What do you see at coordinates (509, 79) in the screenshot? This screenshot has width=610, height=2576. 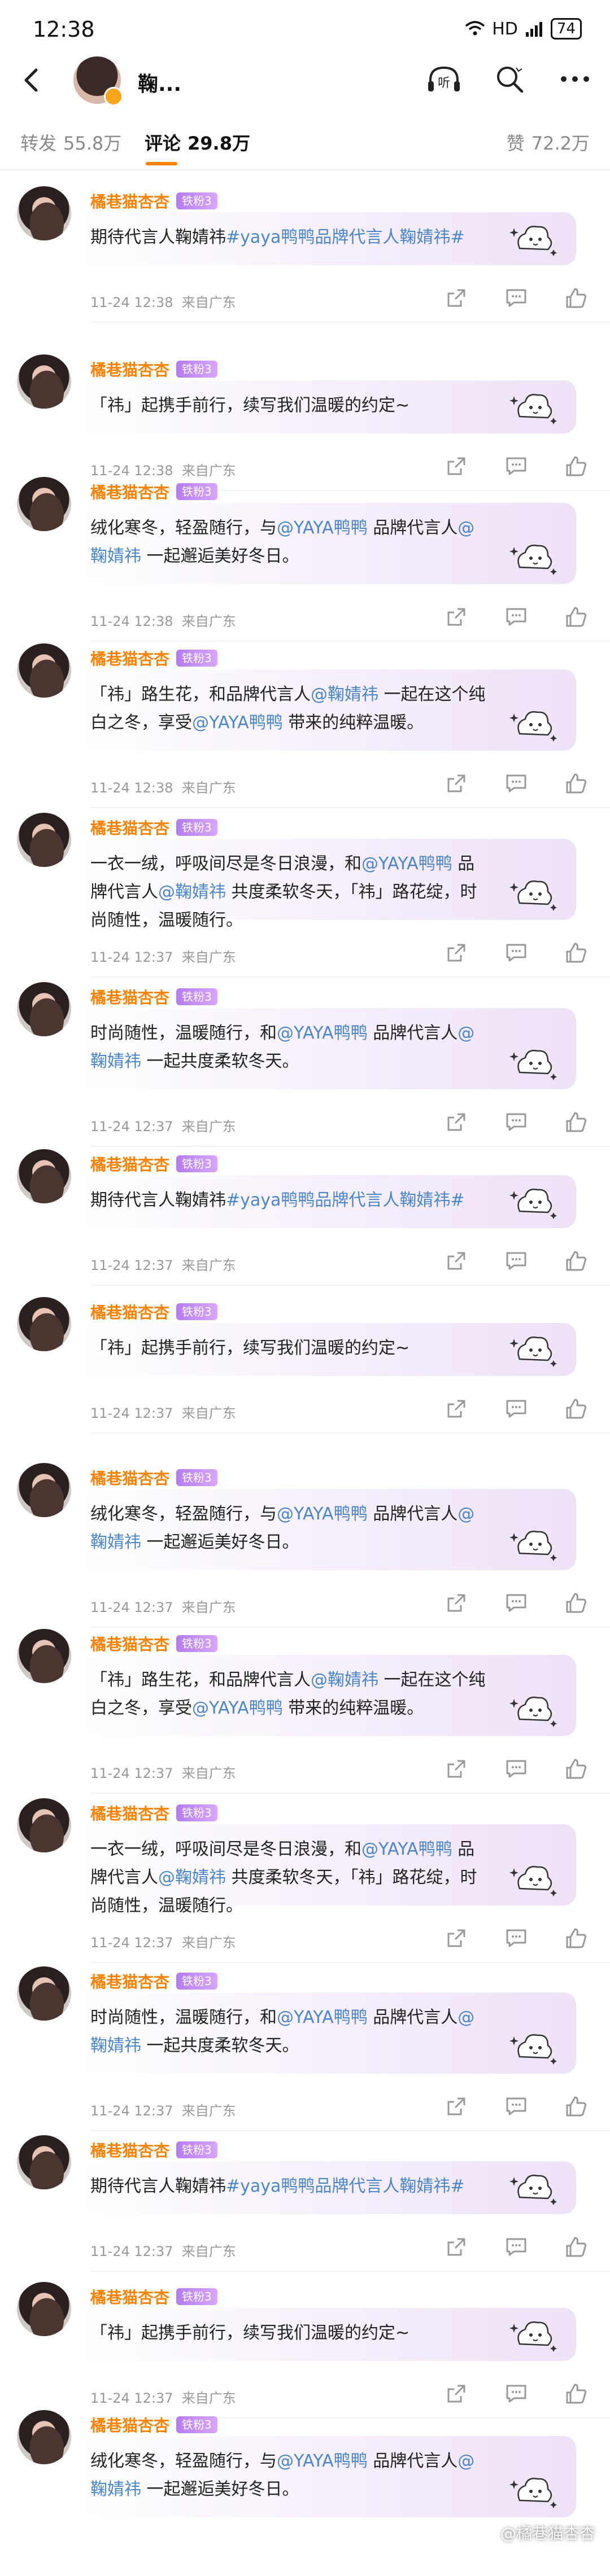 I see `search-button` at bounding box center [509, 79].